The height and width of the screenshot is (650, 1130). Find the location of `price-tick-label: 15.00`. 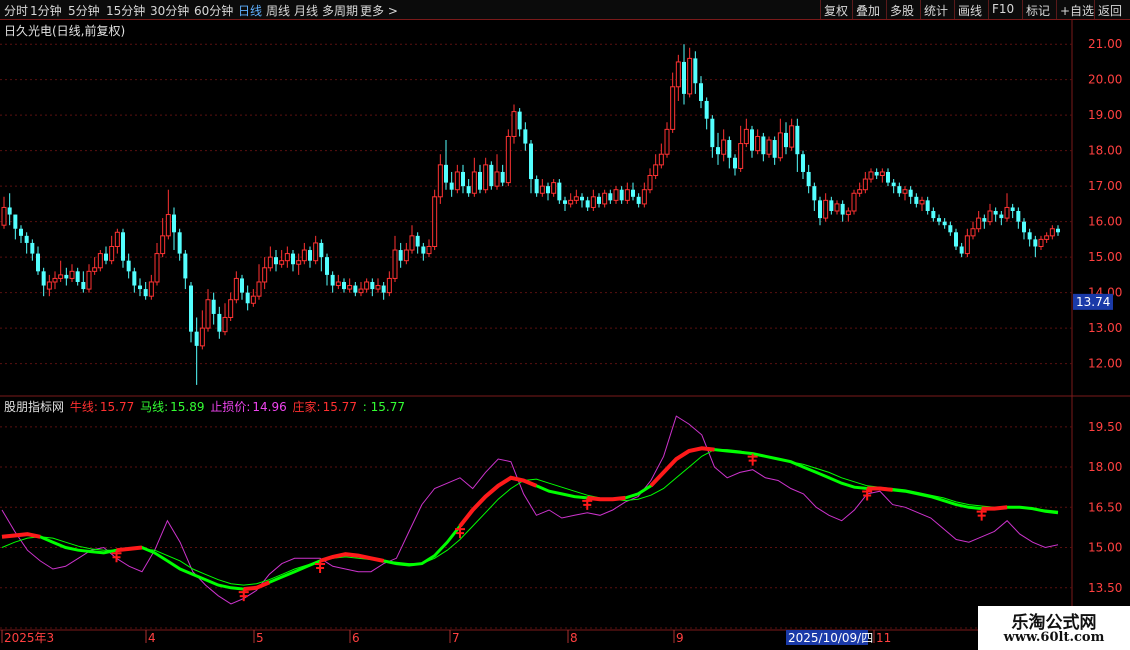

price-tick-label: 15.00 is located at coordinates (1105, 257).